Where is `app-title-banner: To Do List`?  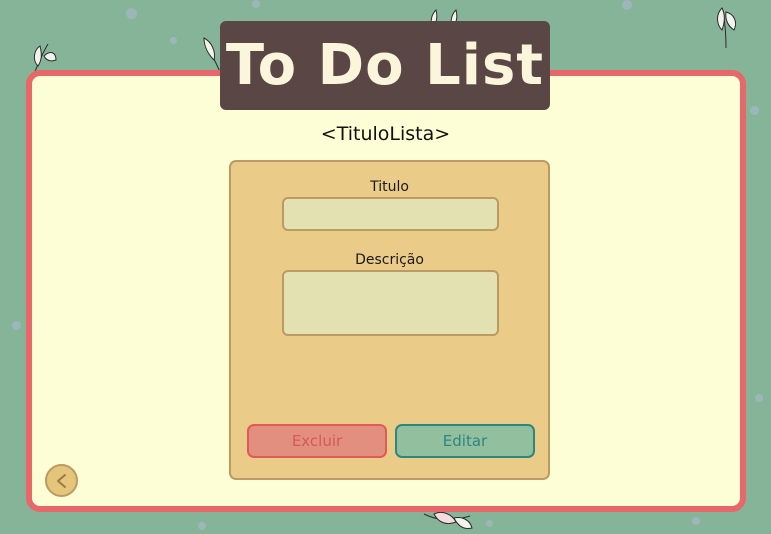
app-title-banner: To Do List is located at coordinates (385, 65).